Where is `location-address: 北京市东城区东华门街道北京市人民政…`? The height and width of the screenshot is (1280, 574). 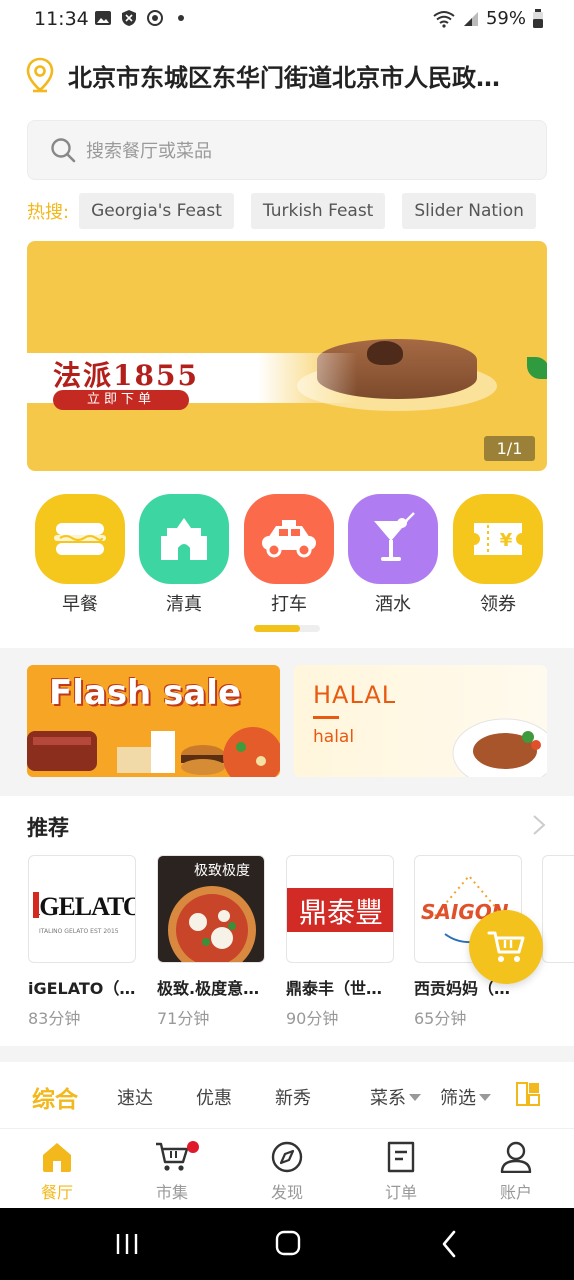
location-address: 北京市东城区东华门街道北京市人民政… is located at coordinates (284, 77).